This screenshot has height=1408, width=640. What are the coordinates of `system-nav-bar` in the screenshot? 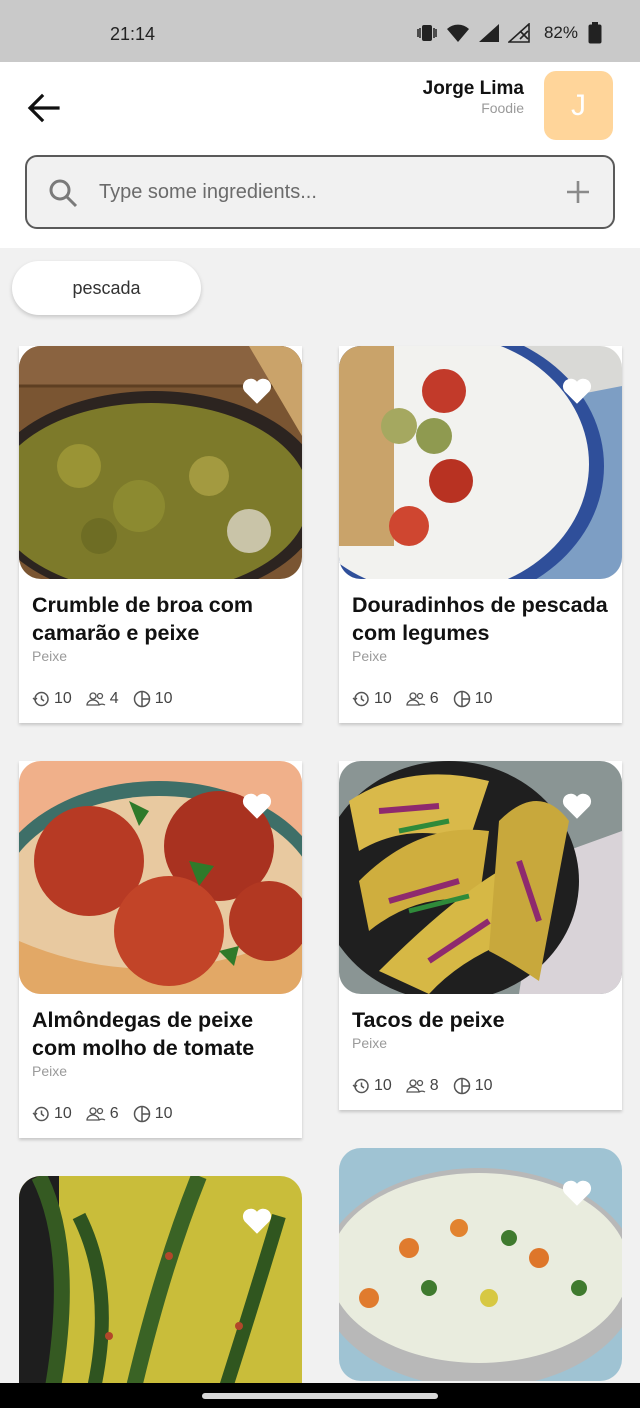 It's located at (320, 1395).